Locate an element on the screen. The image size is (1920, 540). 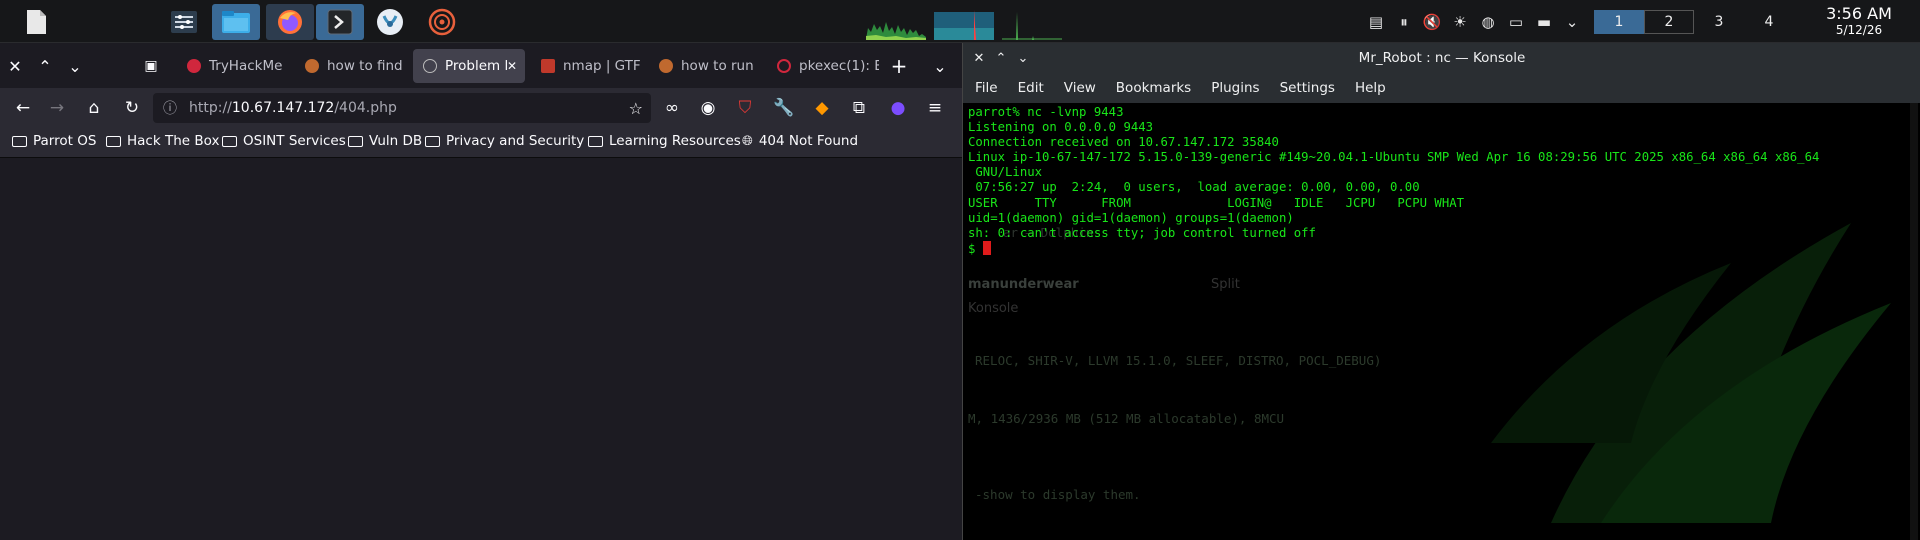
close-window-icon: ✕ is located at coordinates (15, 66).